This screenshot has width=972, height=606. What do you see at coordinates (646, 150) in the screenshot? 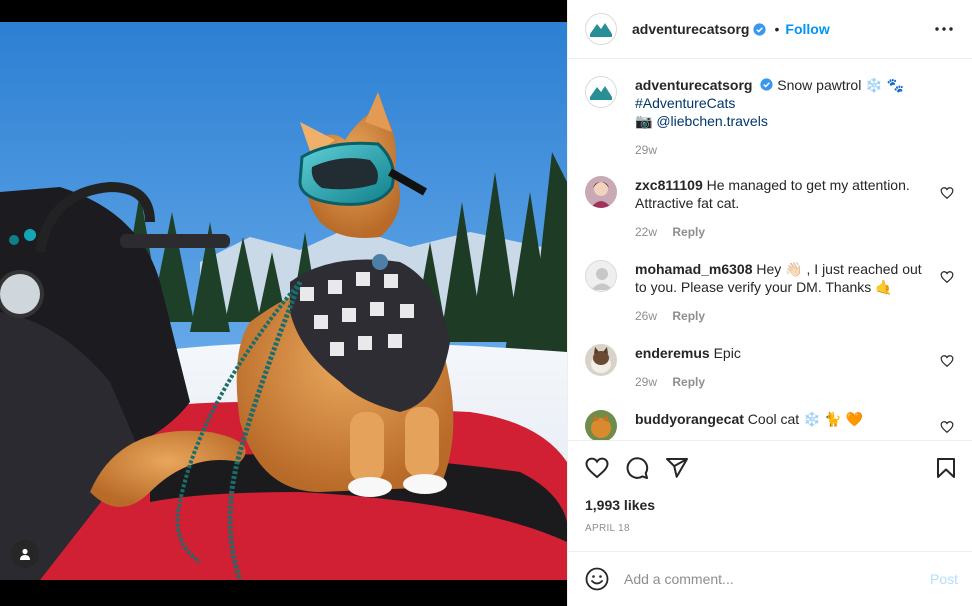
I see `caption-age: 29w` at bounding box center [646, 150].